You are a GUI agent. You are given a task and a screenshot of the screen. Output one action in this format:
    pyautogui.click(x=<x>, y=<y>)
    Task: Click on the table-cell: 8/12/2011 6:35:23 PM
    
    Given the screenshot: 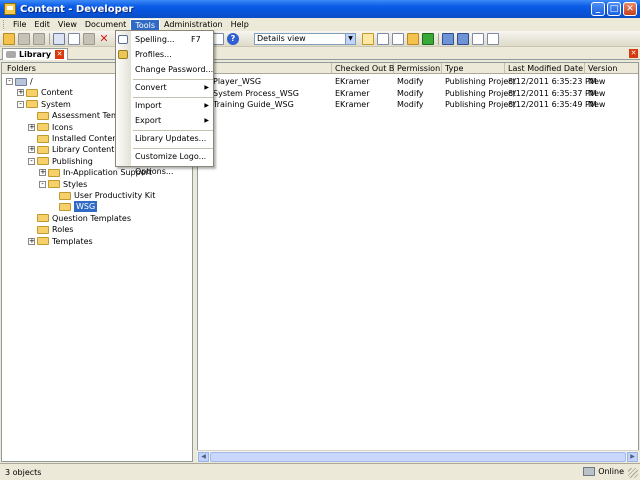 What is the action you would take?
    pyautogui.click(x=552, y=81)
    